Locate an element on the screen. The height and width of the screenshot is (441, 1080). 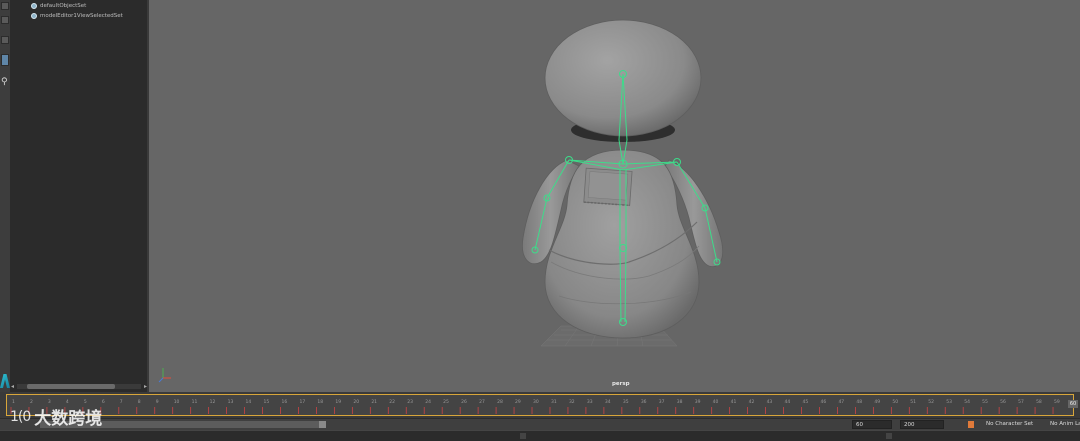
anim-end-field: 200 is located at coordinates (922, 424).